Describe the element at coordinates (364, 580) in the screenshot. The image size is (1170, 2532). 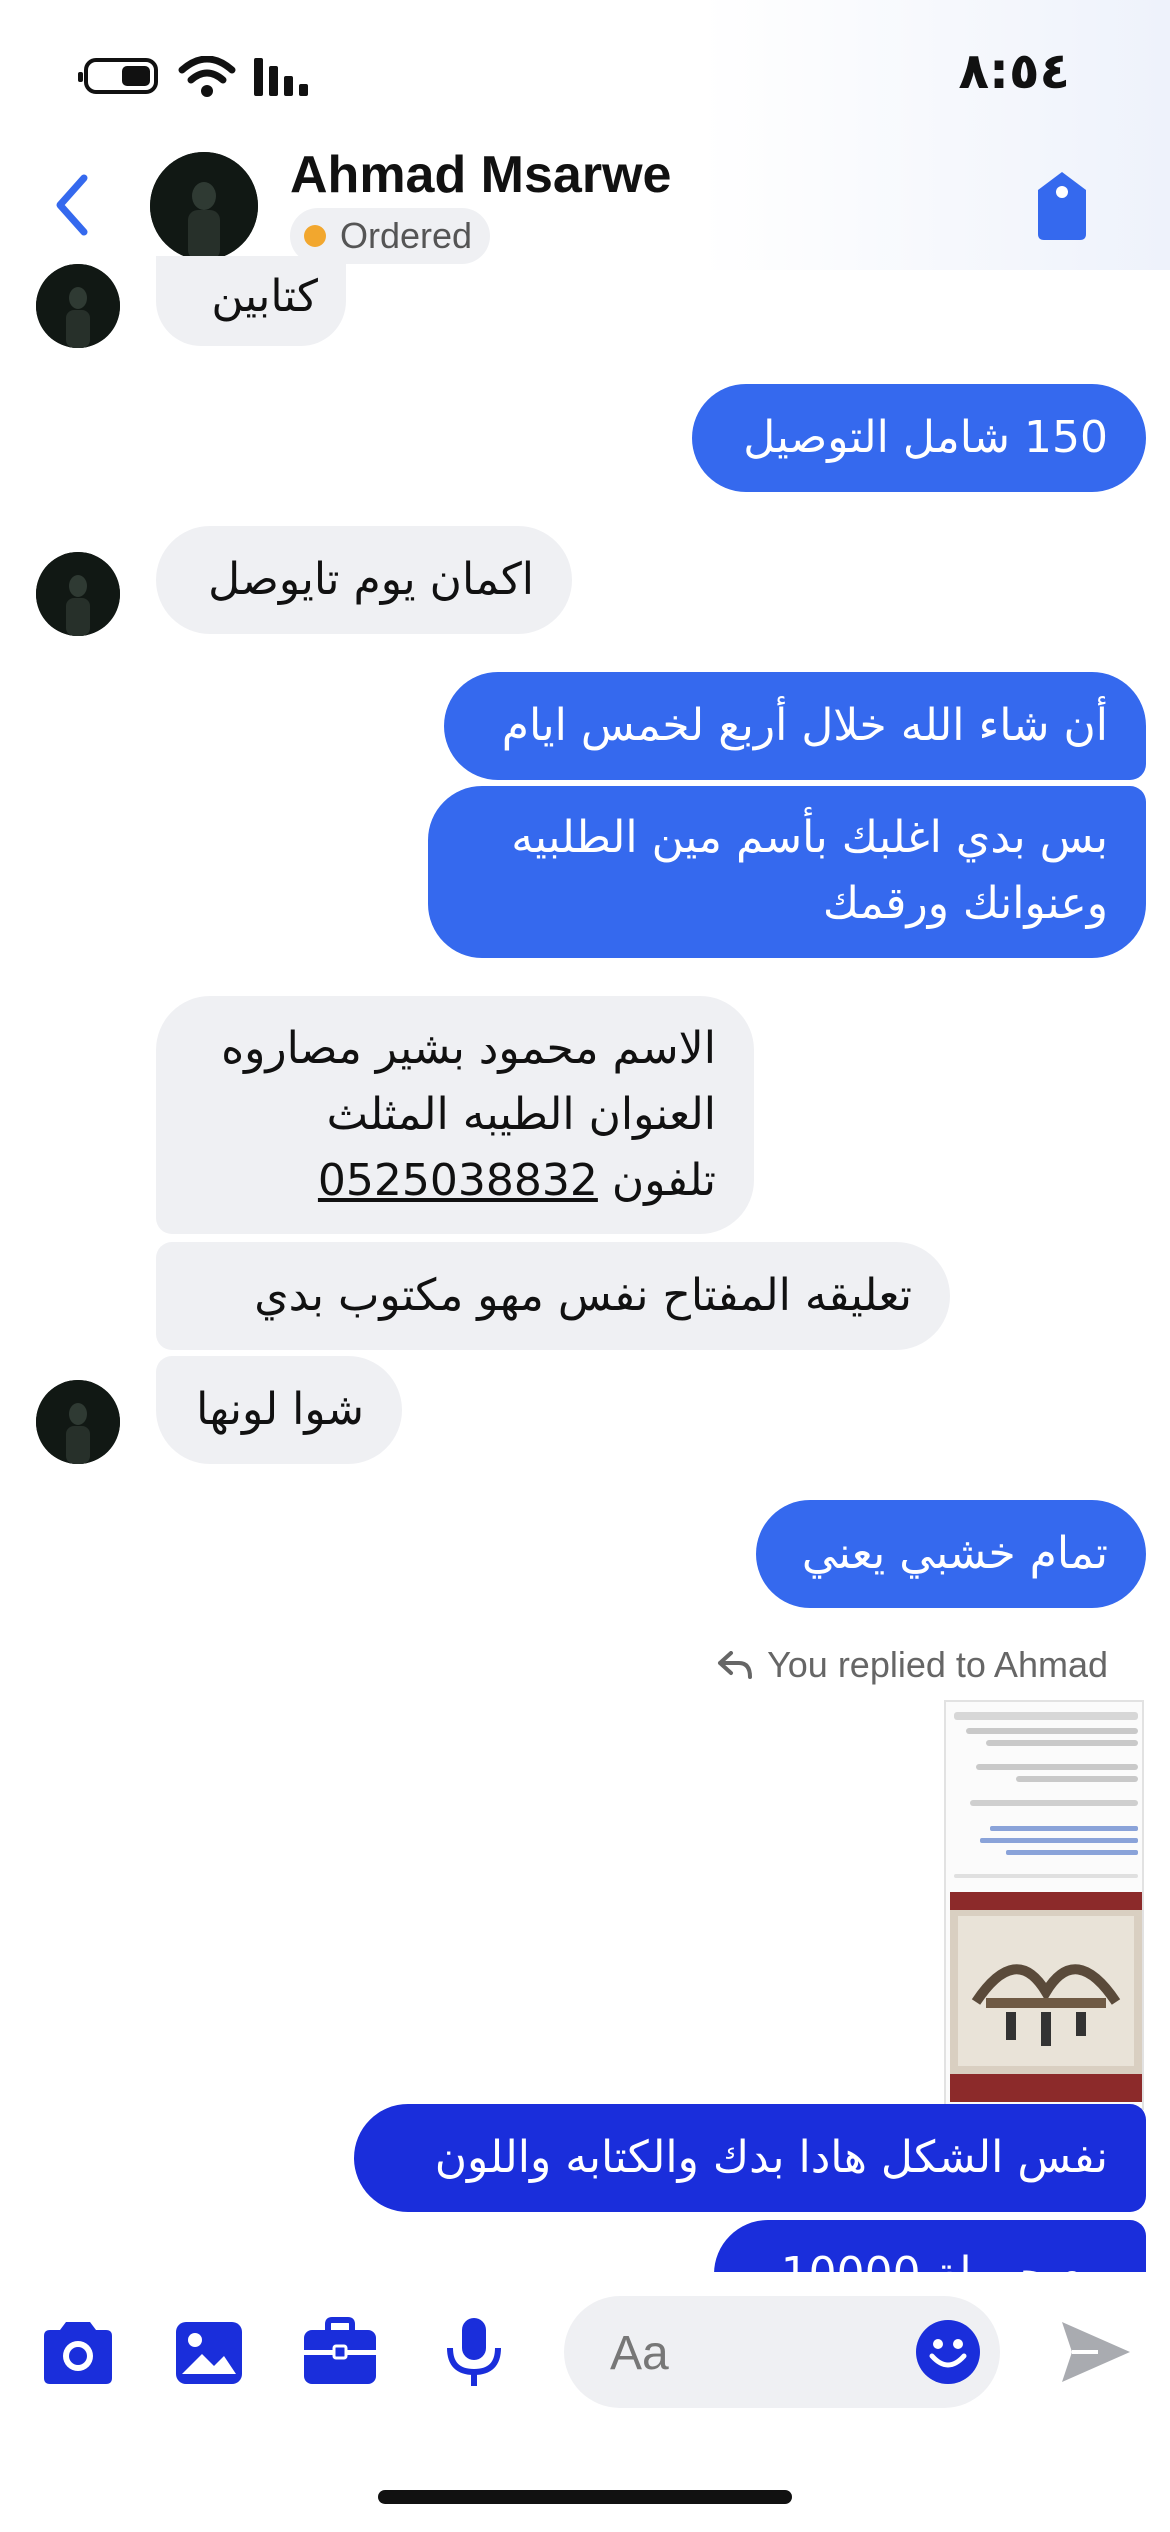
I see `message-bubble-incoming: اكمان يوم تايوصل` at that location.